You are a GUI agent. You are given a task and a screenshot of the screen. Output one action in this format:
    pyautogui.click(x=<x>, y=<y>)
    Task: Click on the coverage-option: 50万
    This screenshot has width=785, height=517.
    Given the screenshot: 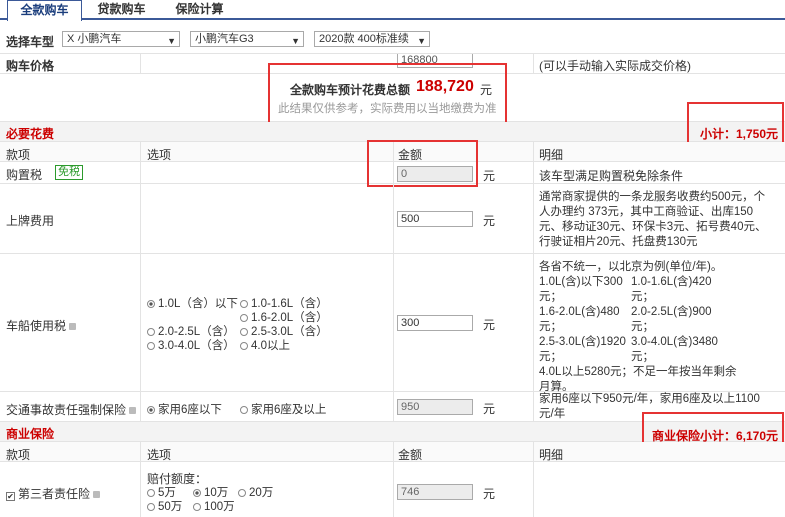 What is the action you would take?
    pyautogui.click(x=164, y=506)
    